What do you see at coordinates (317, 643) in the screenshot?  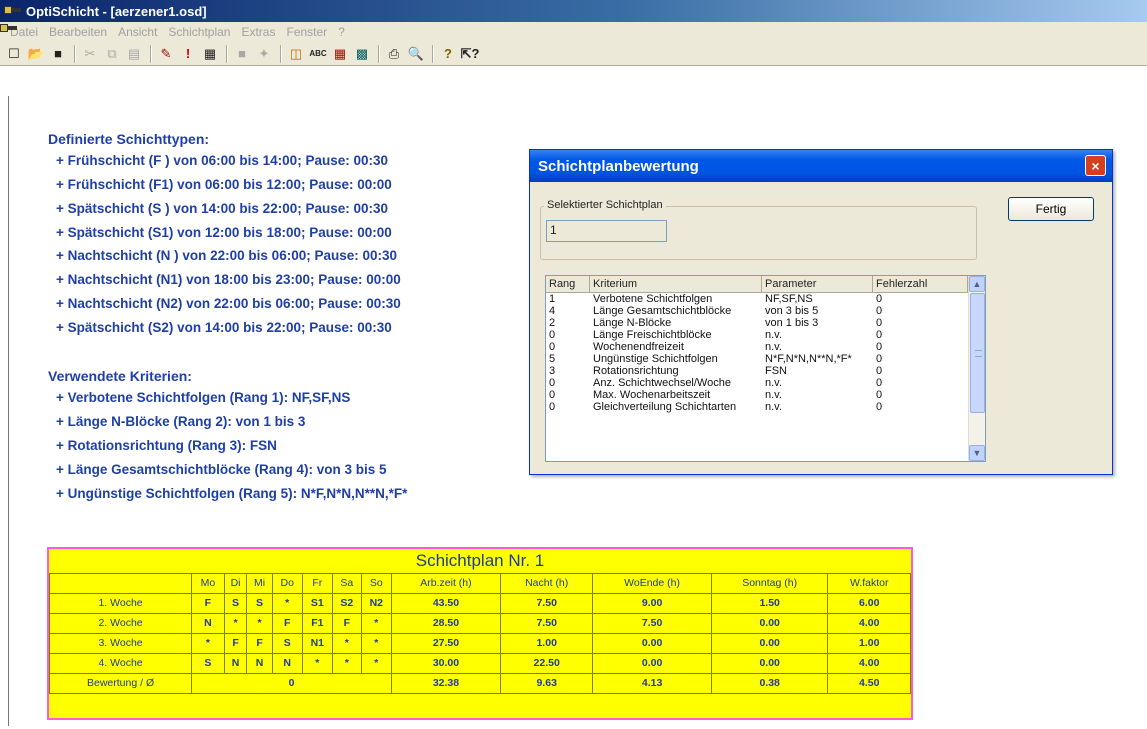 I see `table-cell: N1` at bounding box center [317, 643].